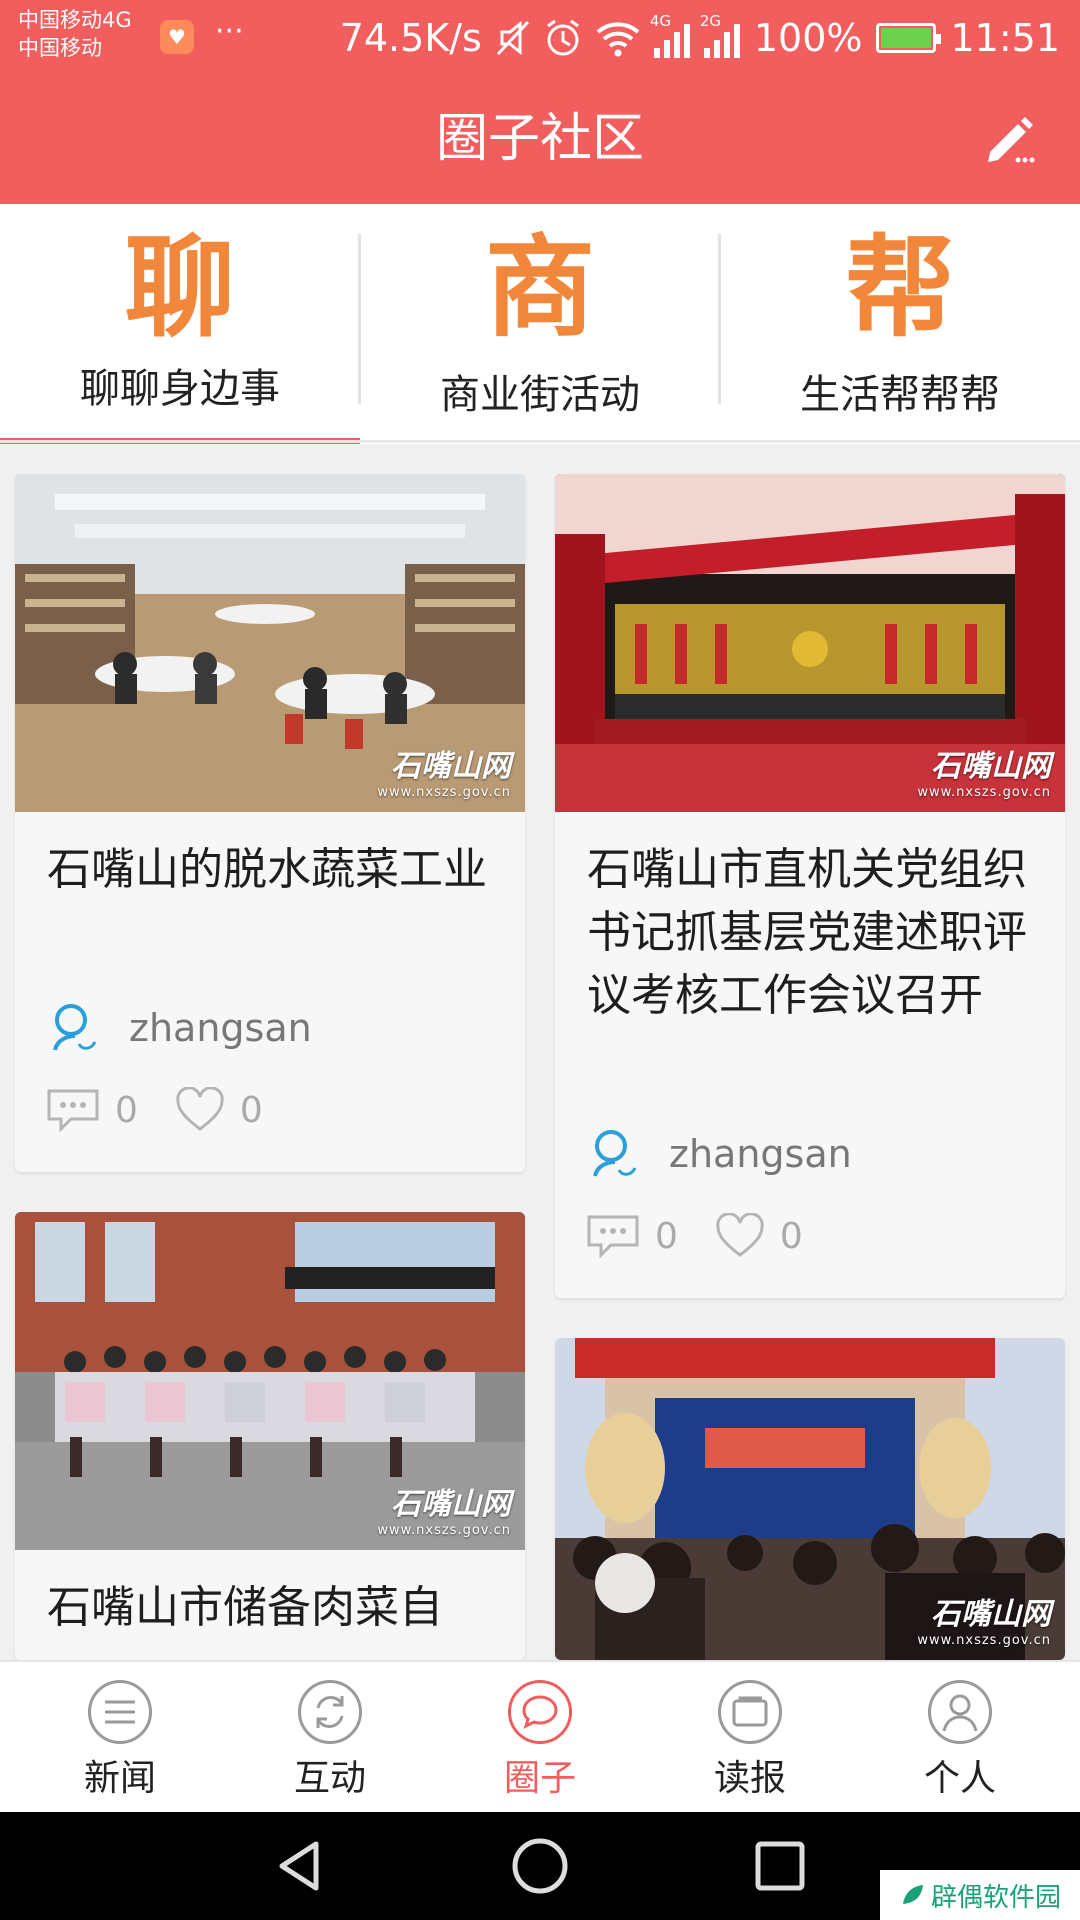 This screenshot has height=1920, width=1080. I want to click on post-card: 石嘴山网 www.nxszs.gov.cn 石嘴山市储备肉菜自, so click(270, 1436).